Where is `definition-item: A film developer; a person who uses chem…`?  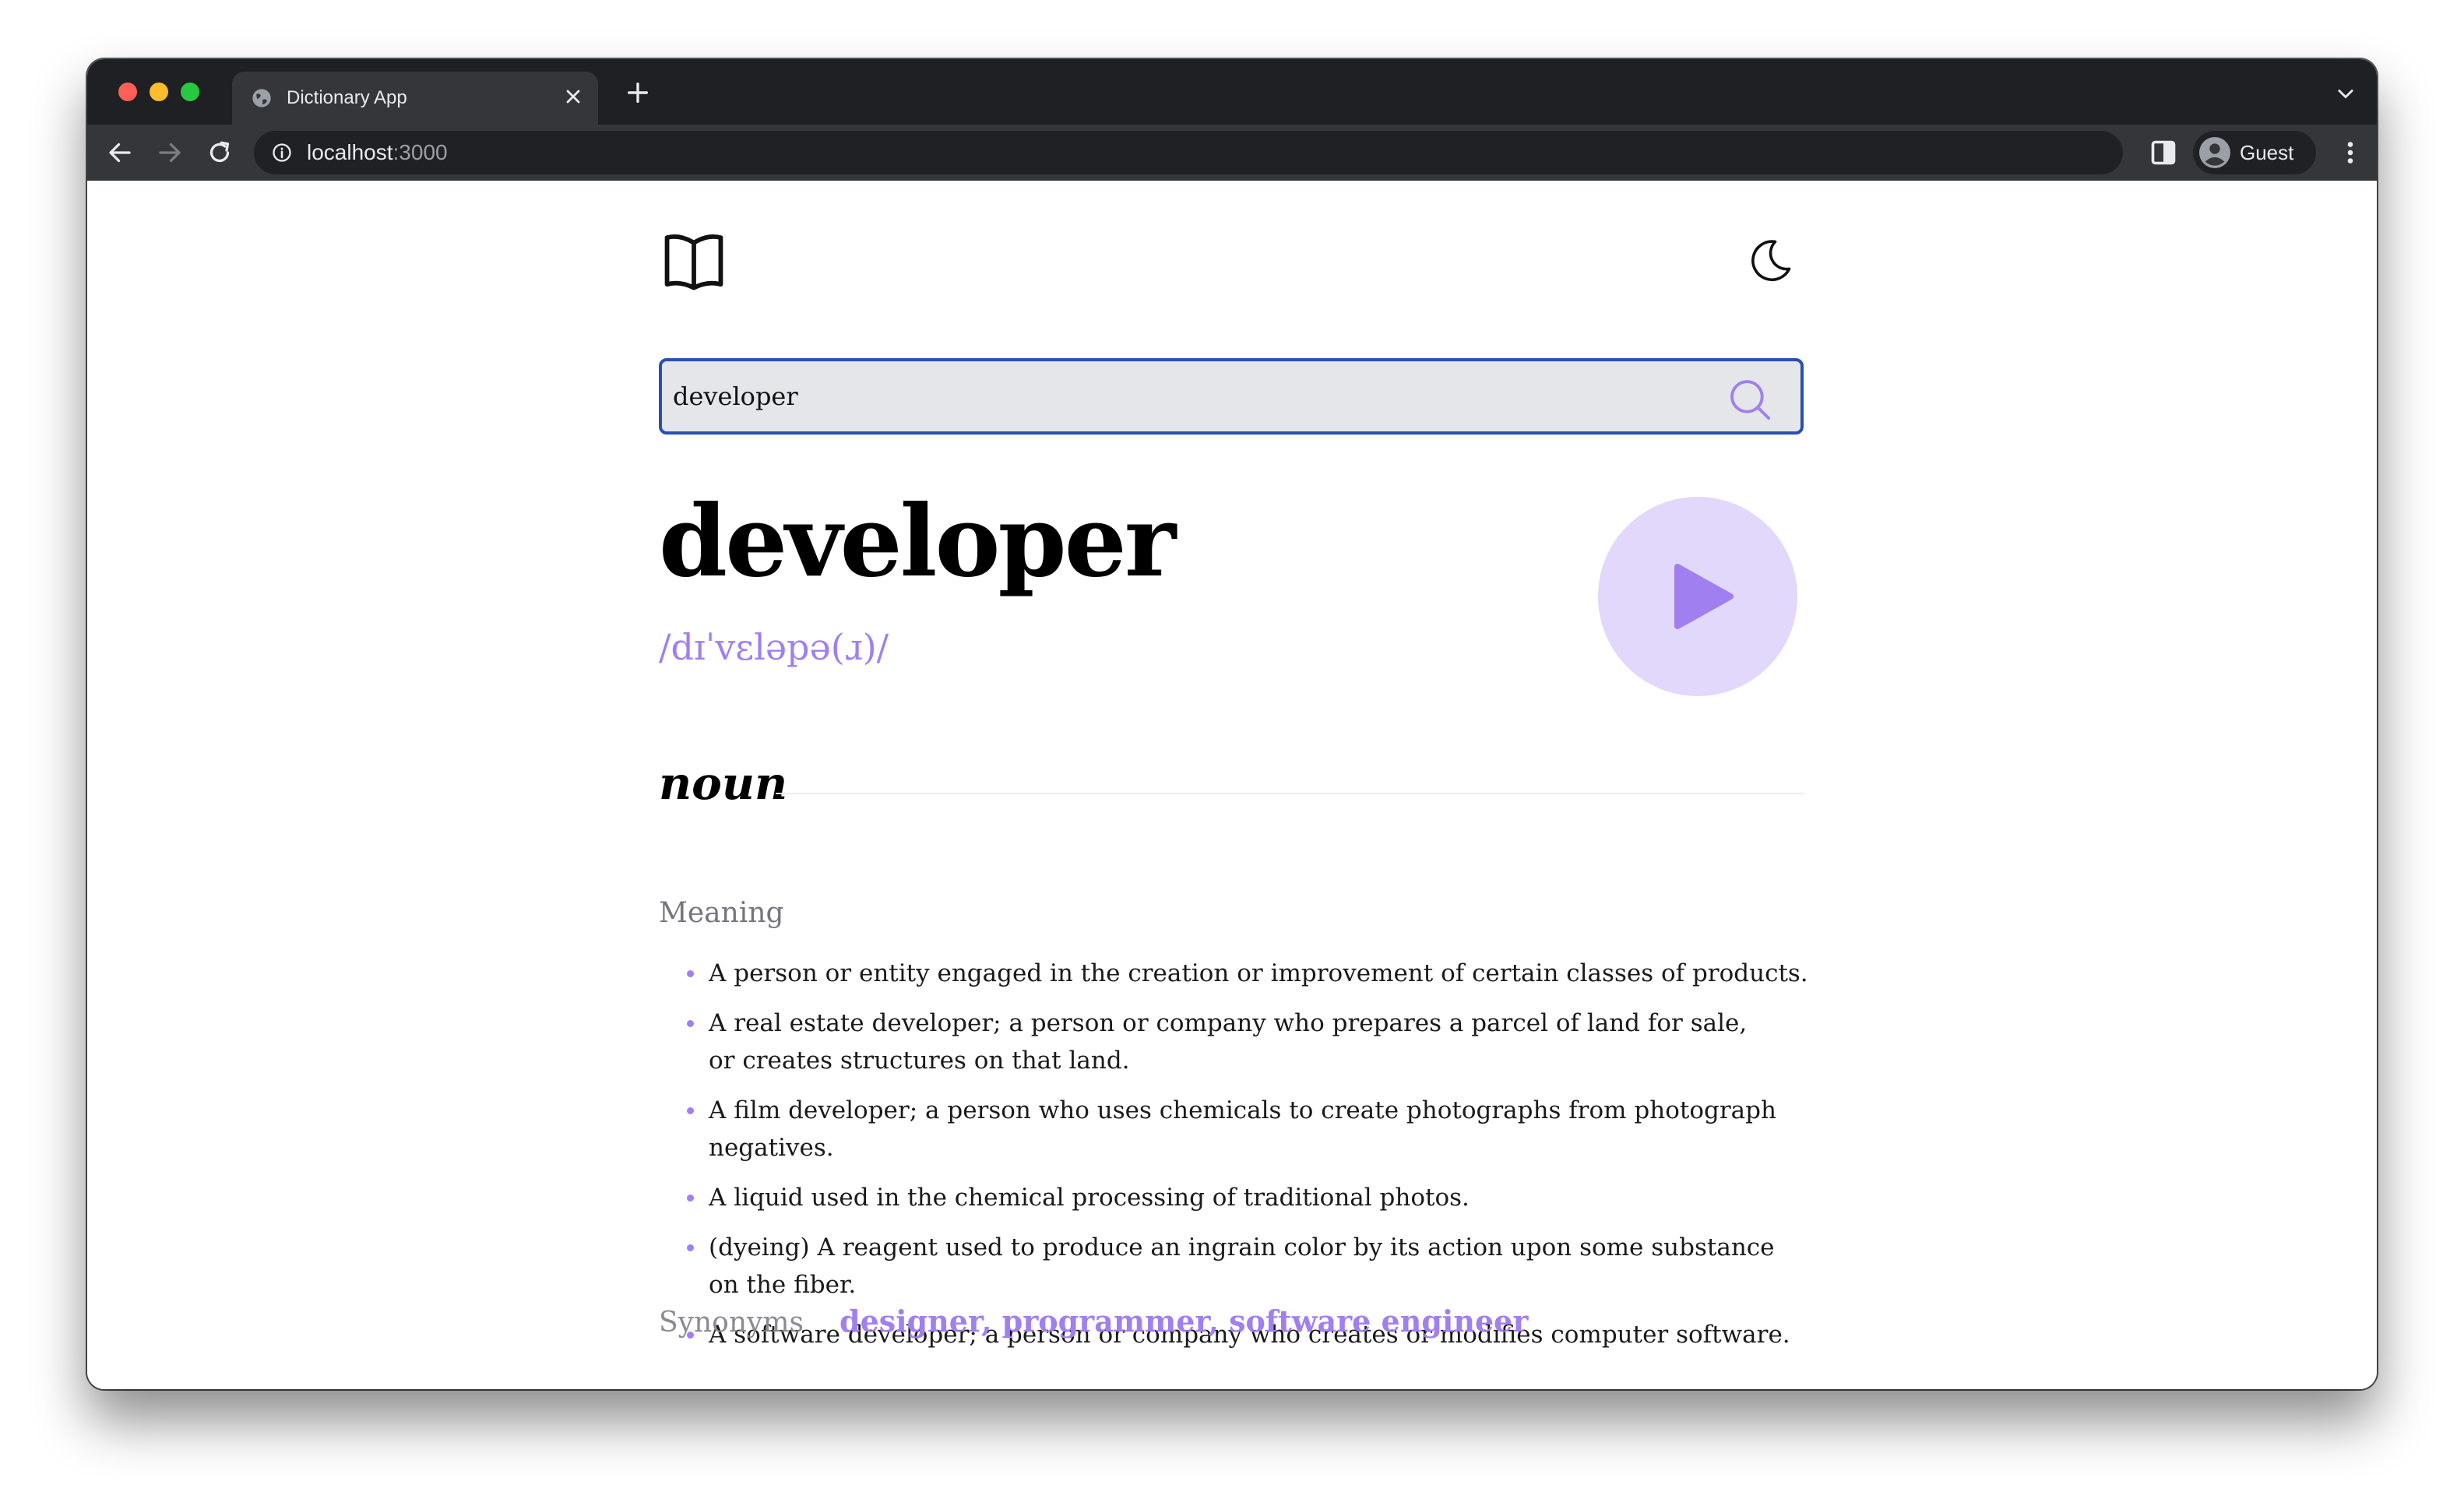
definition-item: A film developer; a person who uses chem… is located at coordinates (1247, 1129).